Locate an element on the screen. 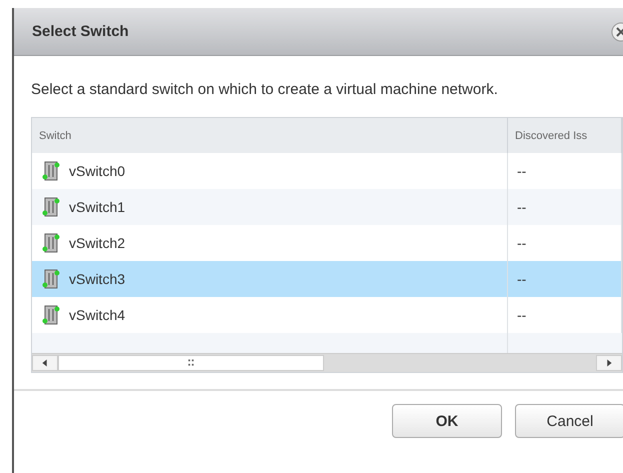  scroll-thumb is located at coordinates (191, 363).